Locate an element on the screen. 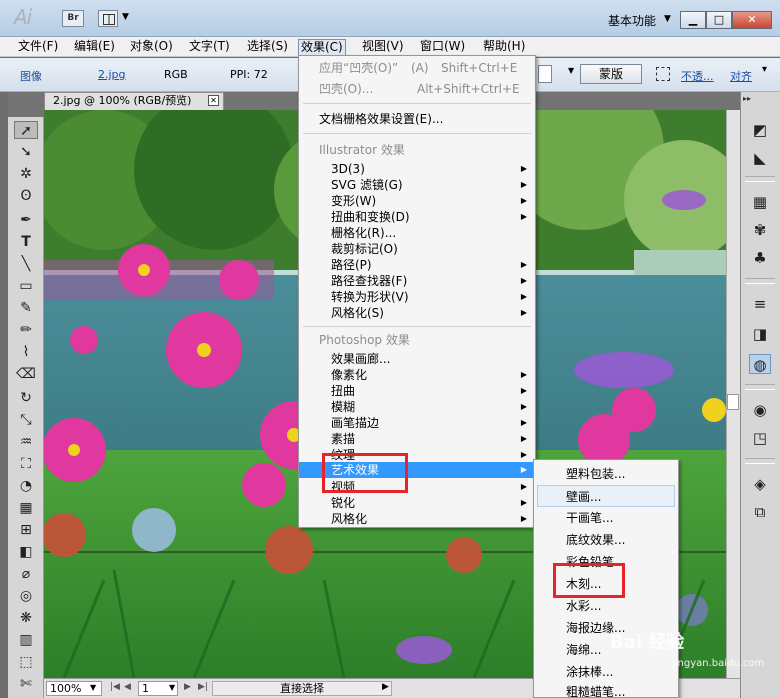  scale-tool-icon: ⤡ is located at coordinates (26, 420).